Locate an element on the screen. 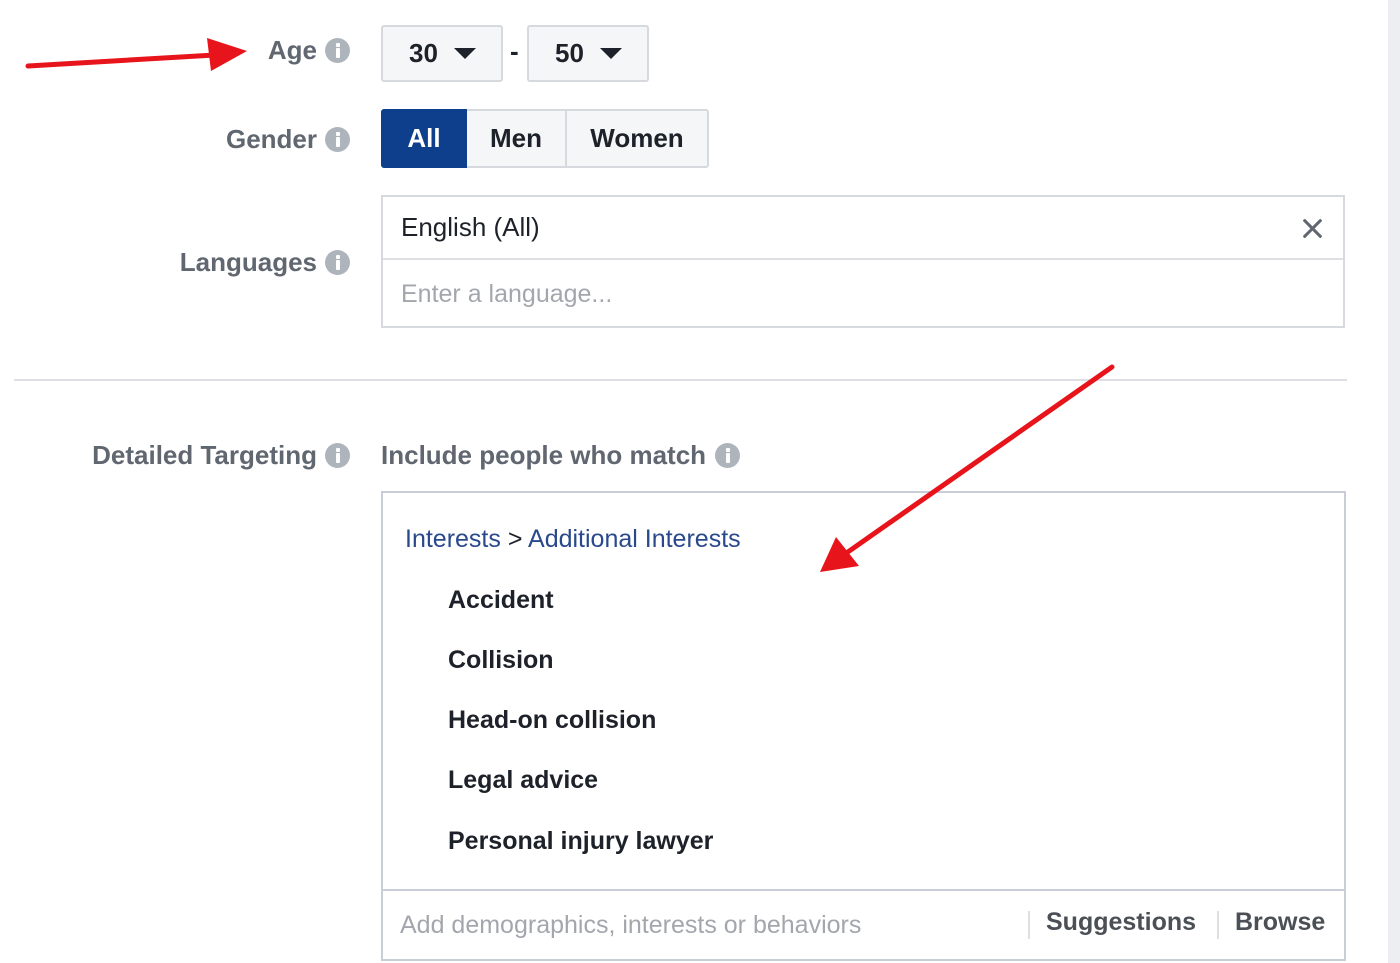 The image size is (1400, 963). breadcrumb: Interests > Additional Interests is located at coordinates (573, 539).